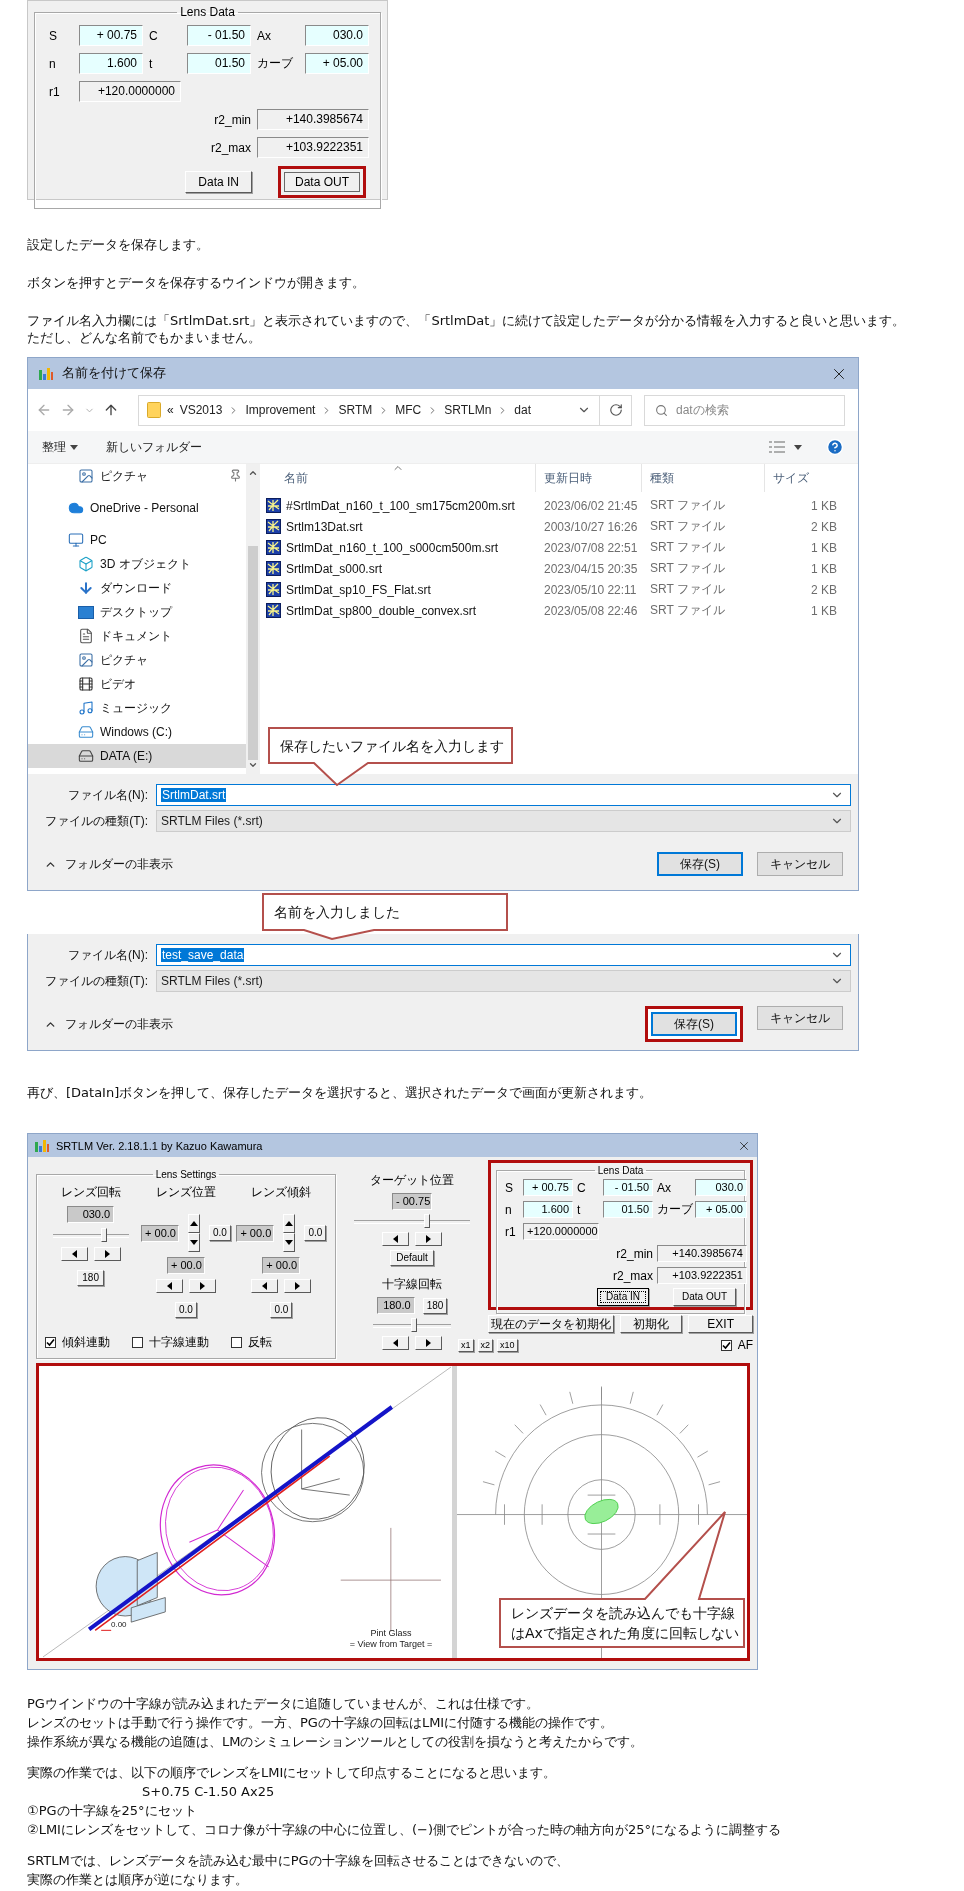 The image size is (964, 1891). I want to click on action-button: 現在のデータを初期化, so click(551, 1324).